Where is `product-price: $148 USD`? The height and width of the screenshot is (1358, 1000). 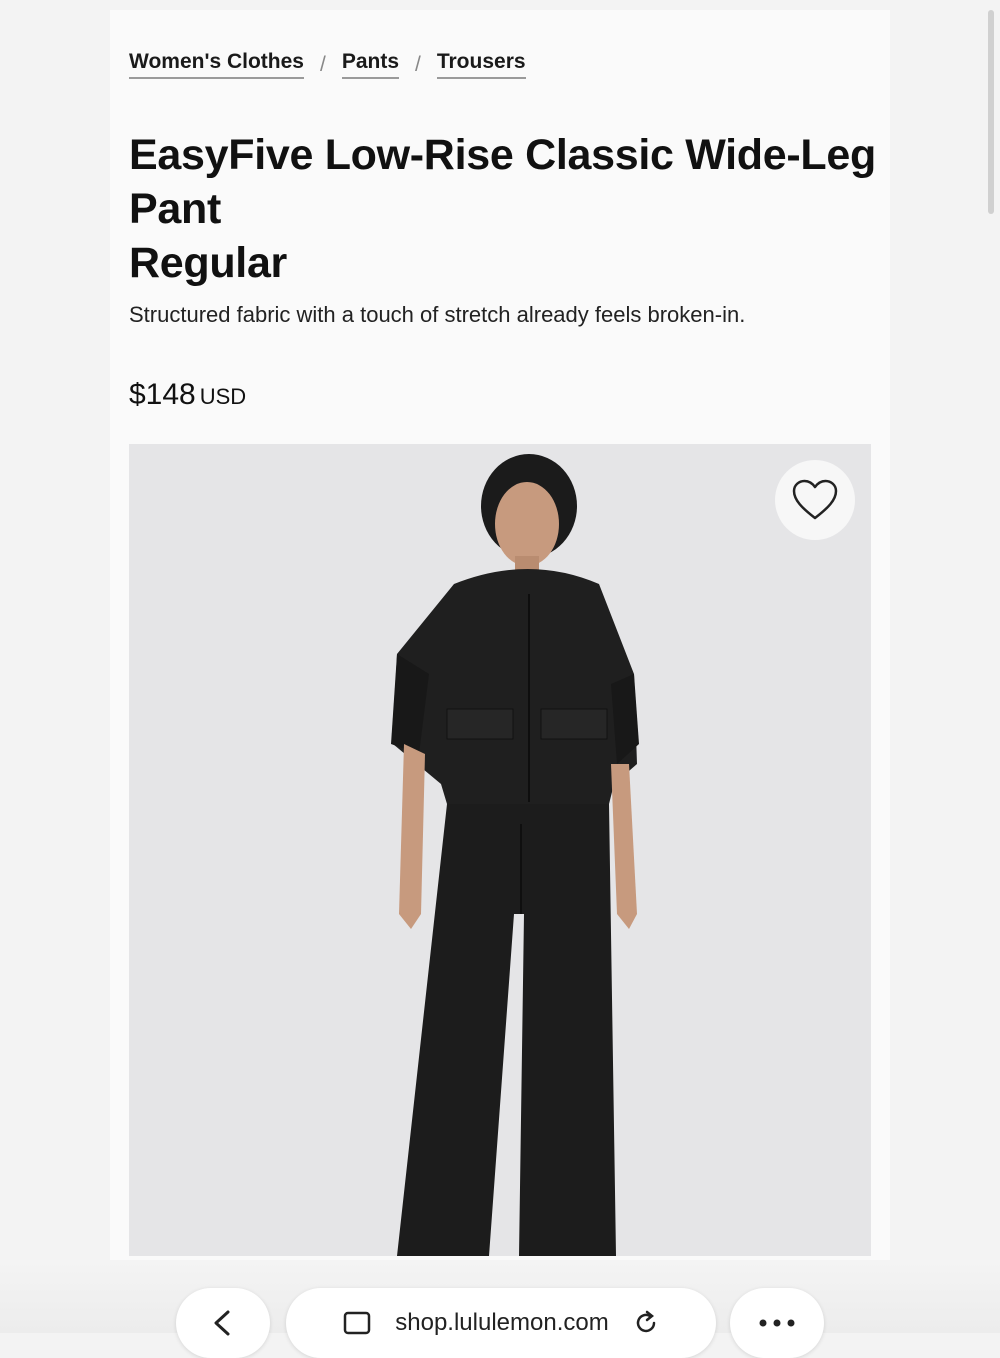 product-price: $148 USD is located at coordinates (187, 395).